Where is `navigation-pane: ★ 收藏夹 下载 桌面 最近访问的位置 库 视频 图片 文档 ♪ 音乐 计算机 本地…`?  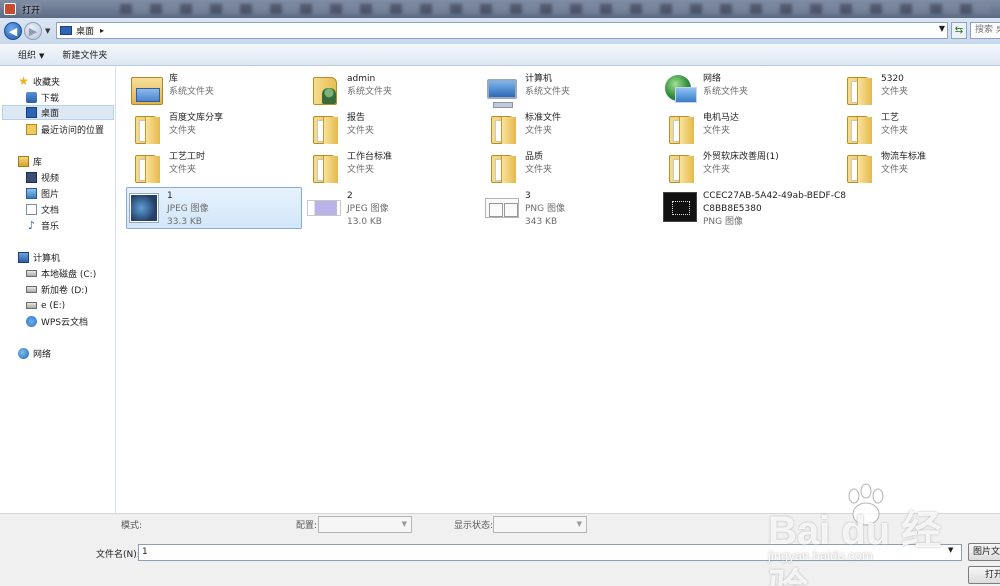
navigation-pane: ★ 收藏夹 下载 桌面 最近访问的位置 库 视频 图片 文档 ♪ 音乐 计算机 本地… is located at coordinates (58, 290).